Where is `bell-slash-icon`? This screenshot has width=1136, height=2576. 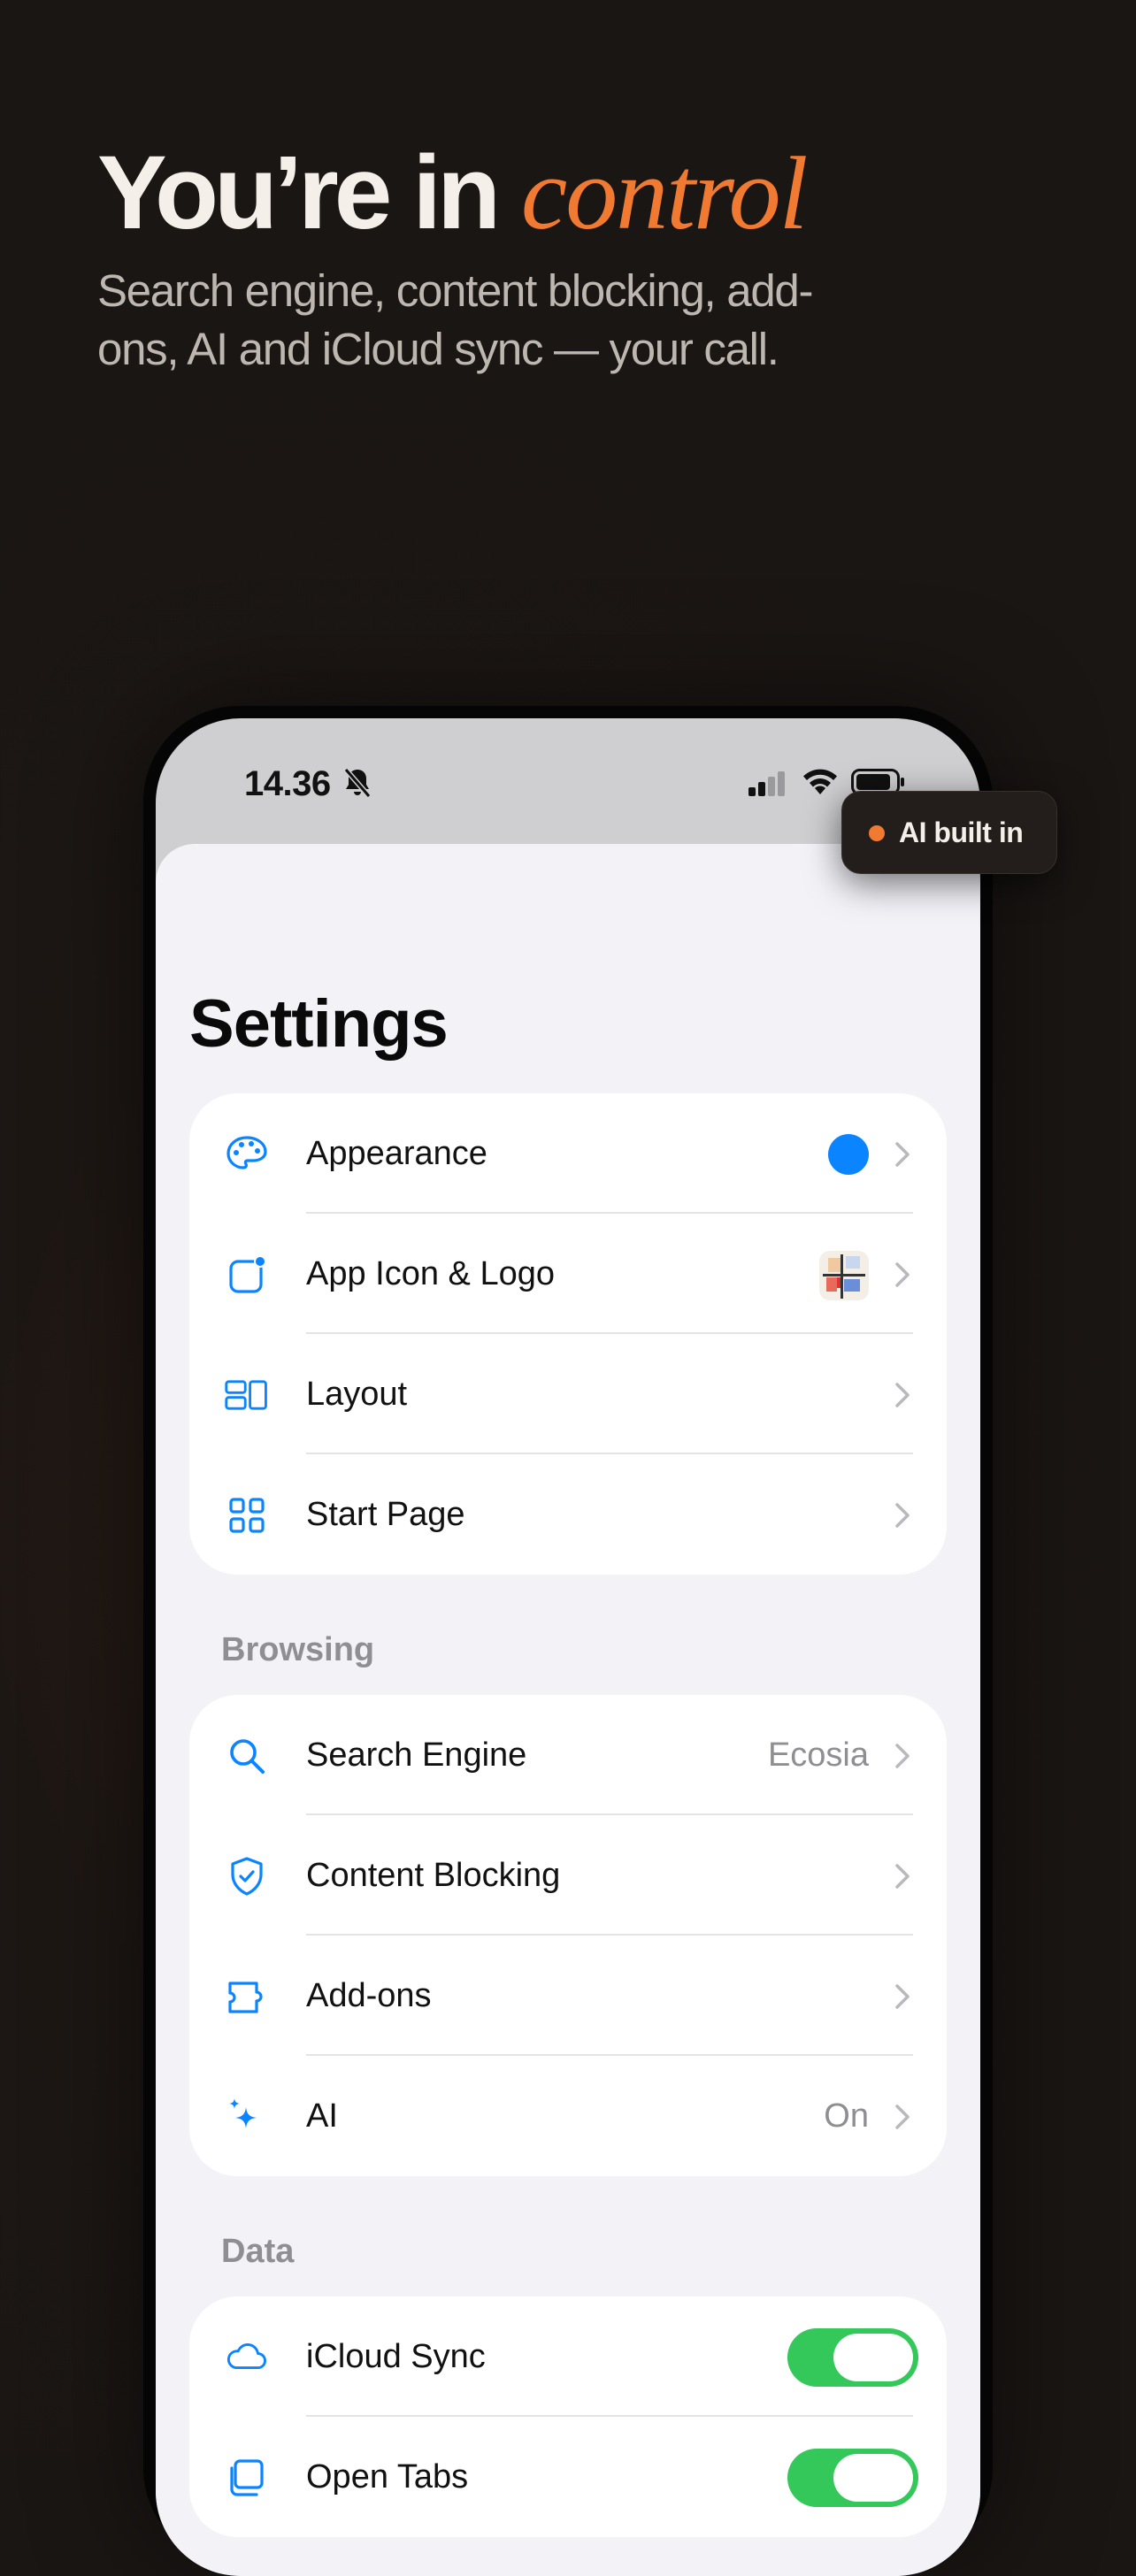
bell-slash-icon is located at coordinates (357, 783).